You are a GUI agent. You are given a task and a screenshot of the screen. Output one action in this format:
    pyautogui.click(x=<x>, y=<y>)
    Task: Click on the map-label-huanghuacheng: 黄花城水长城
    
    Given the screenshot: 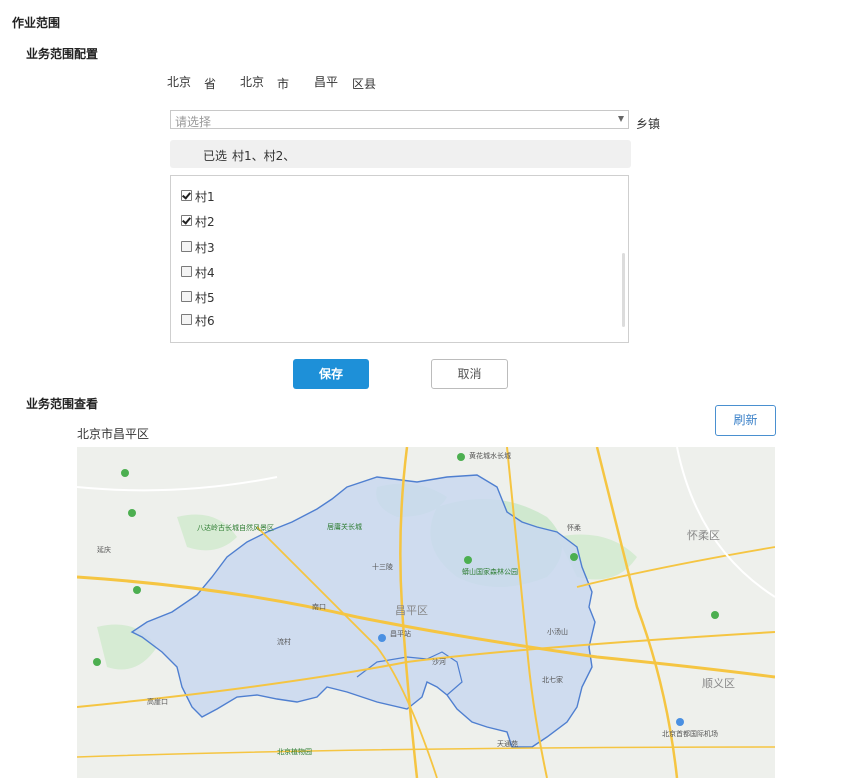 What is the action you would take?
    pyautogui.click(x=490, y=456)
    